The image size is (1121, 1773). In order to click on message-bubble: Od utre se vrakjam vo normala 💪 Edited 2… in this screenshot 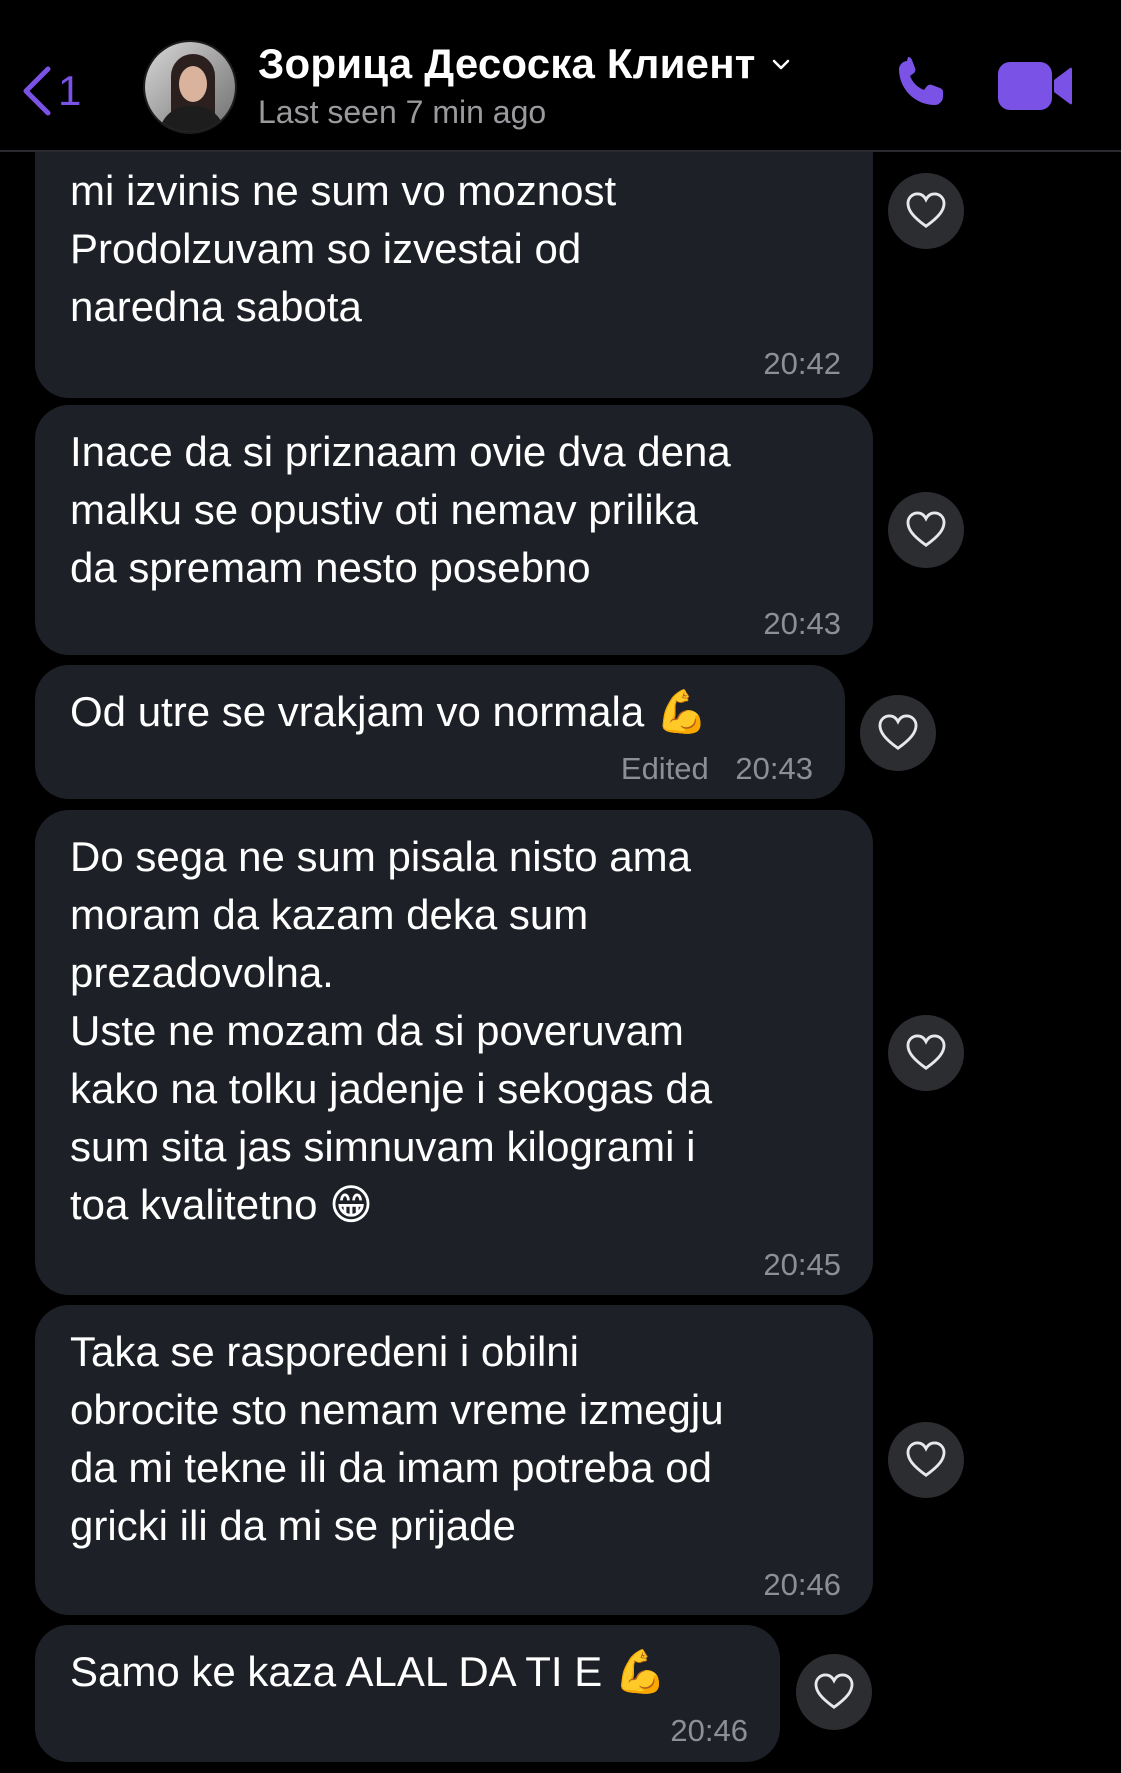, I will do `click(440, 732)`.